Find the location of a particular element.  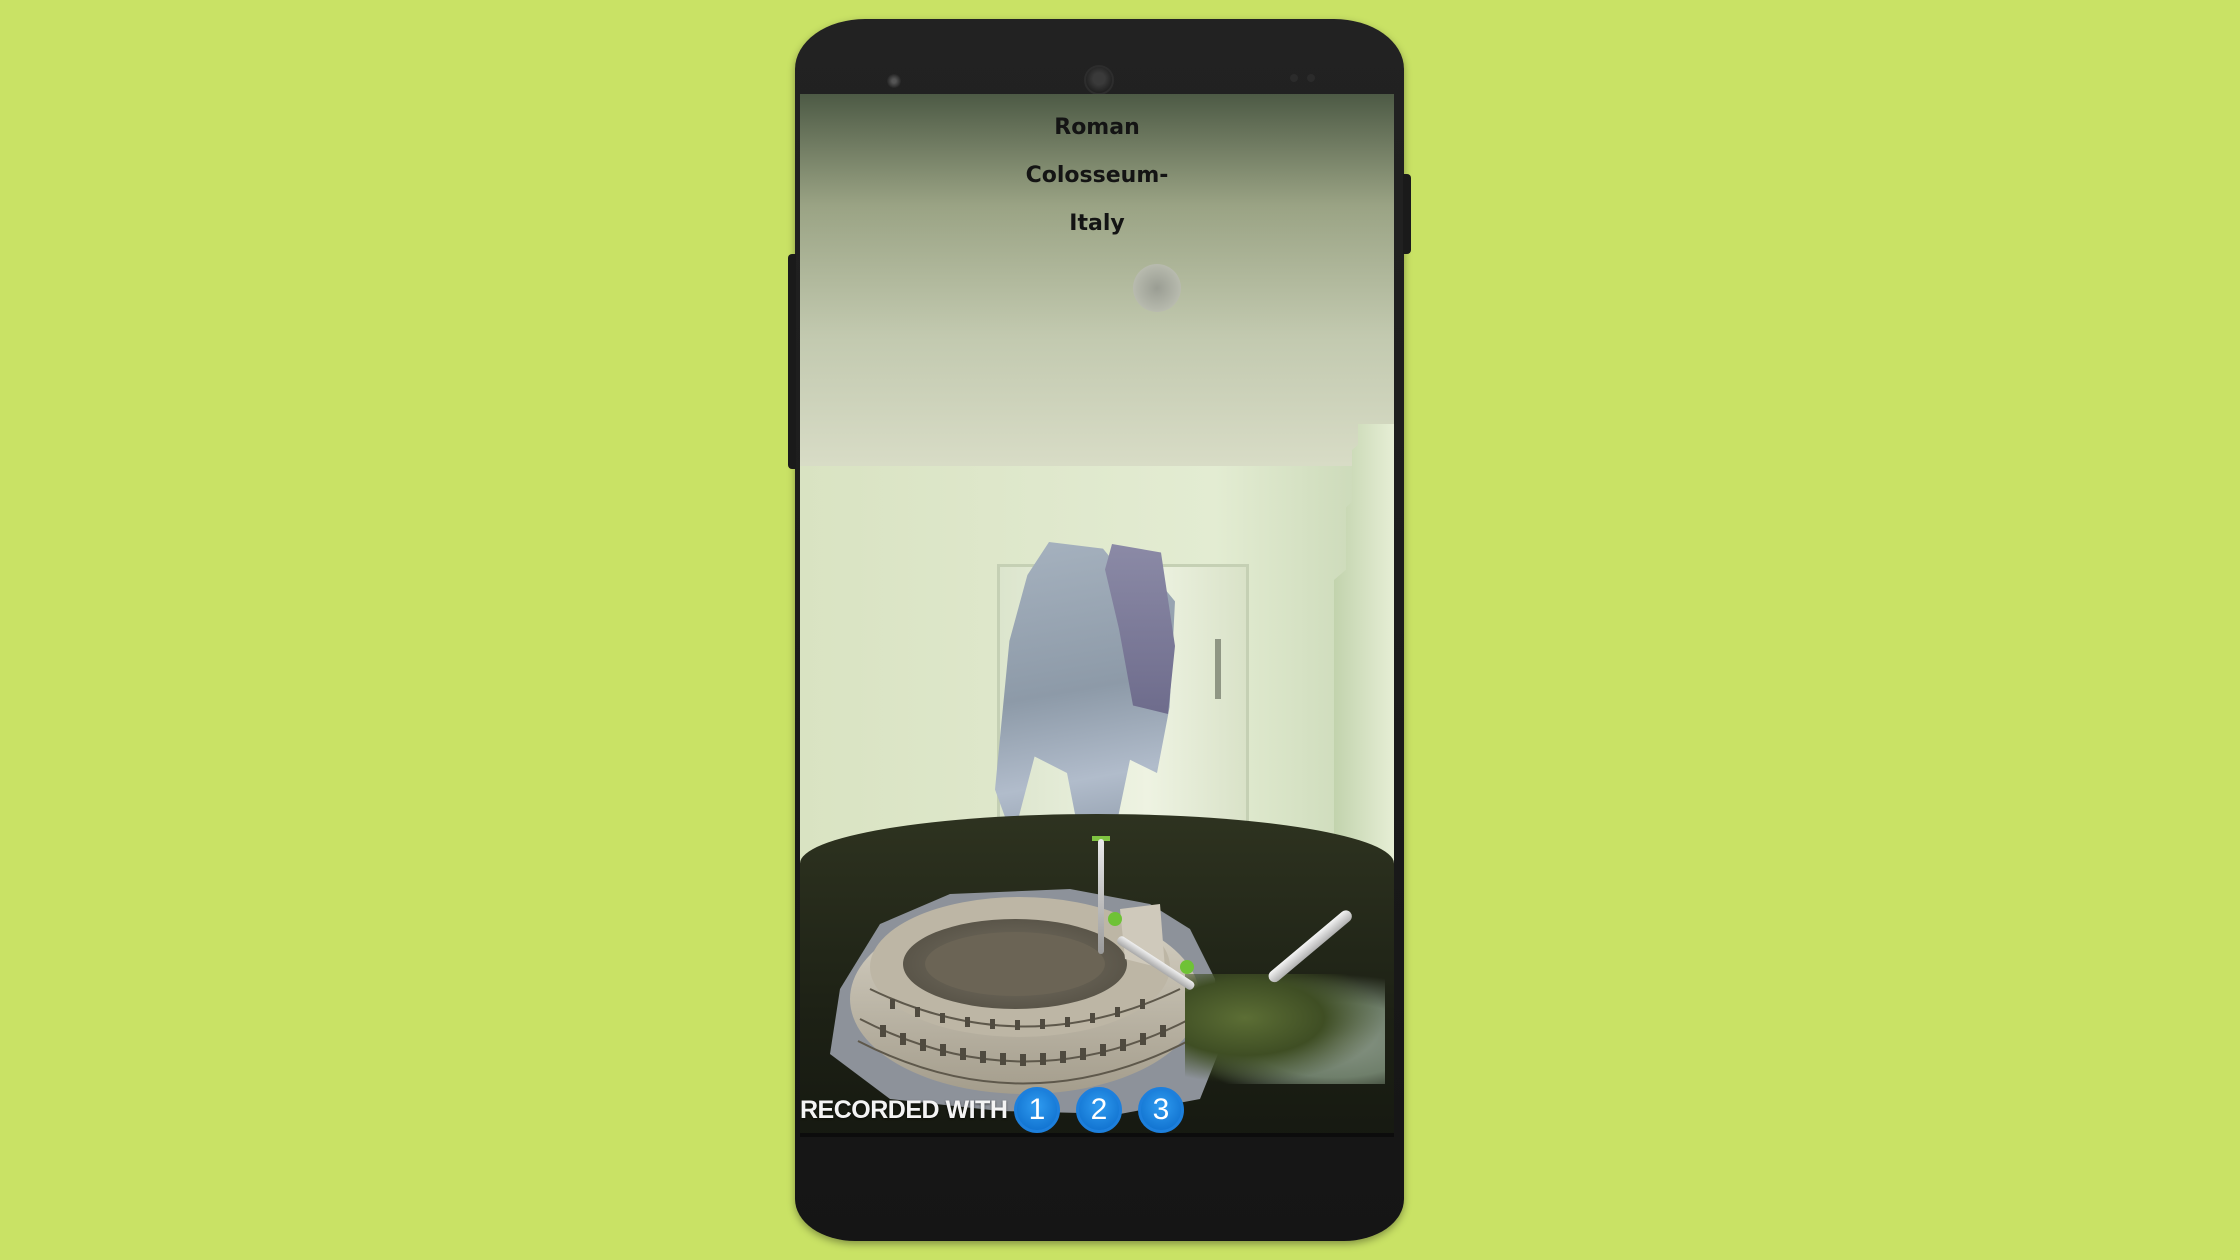

power-button is located at coordinates (1407, 214).